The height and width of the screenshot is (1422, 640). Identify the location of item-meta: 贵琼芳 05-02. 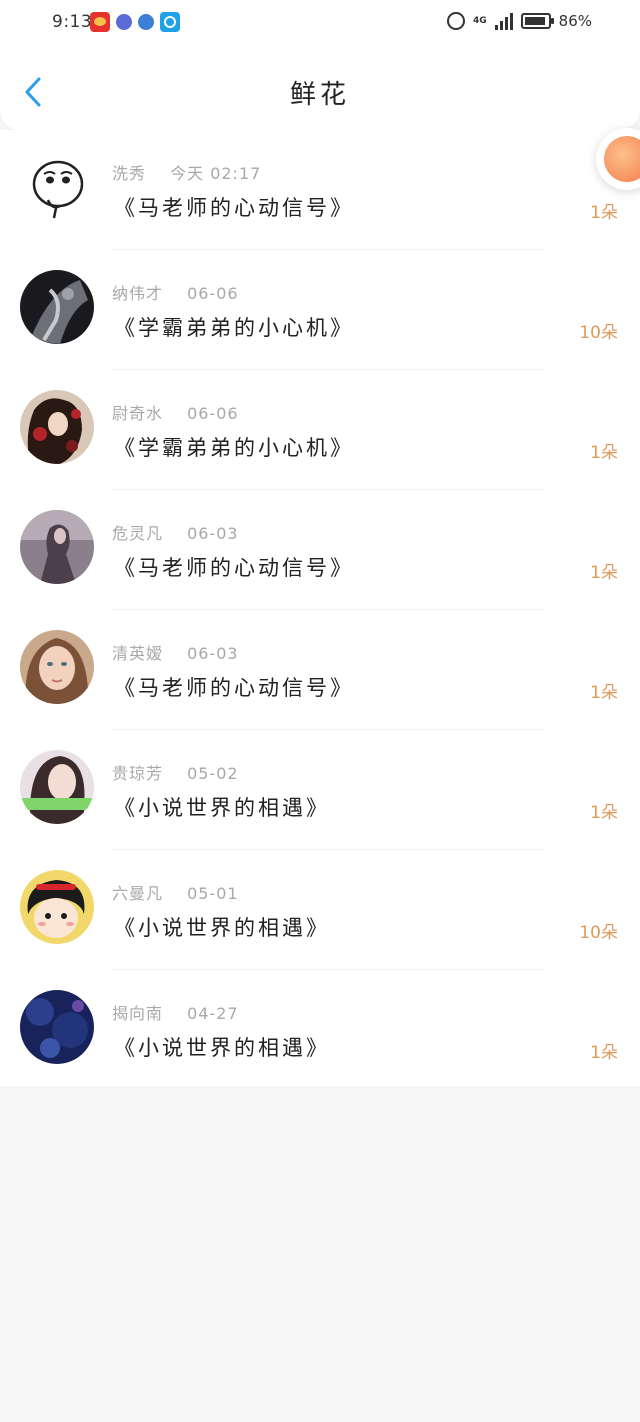
(175, 772).